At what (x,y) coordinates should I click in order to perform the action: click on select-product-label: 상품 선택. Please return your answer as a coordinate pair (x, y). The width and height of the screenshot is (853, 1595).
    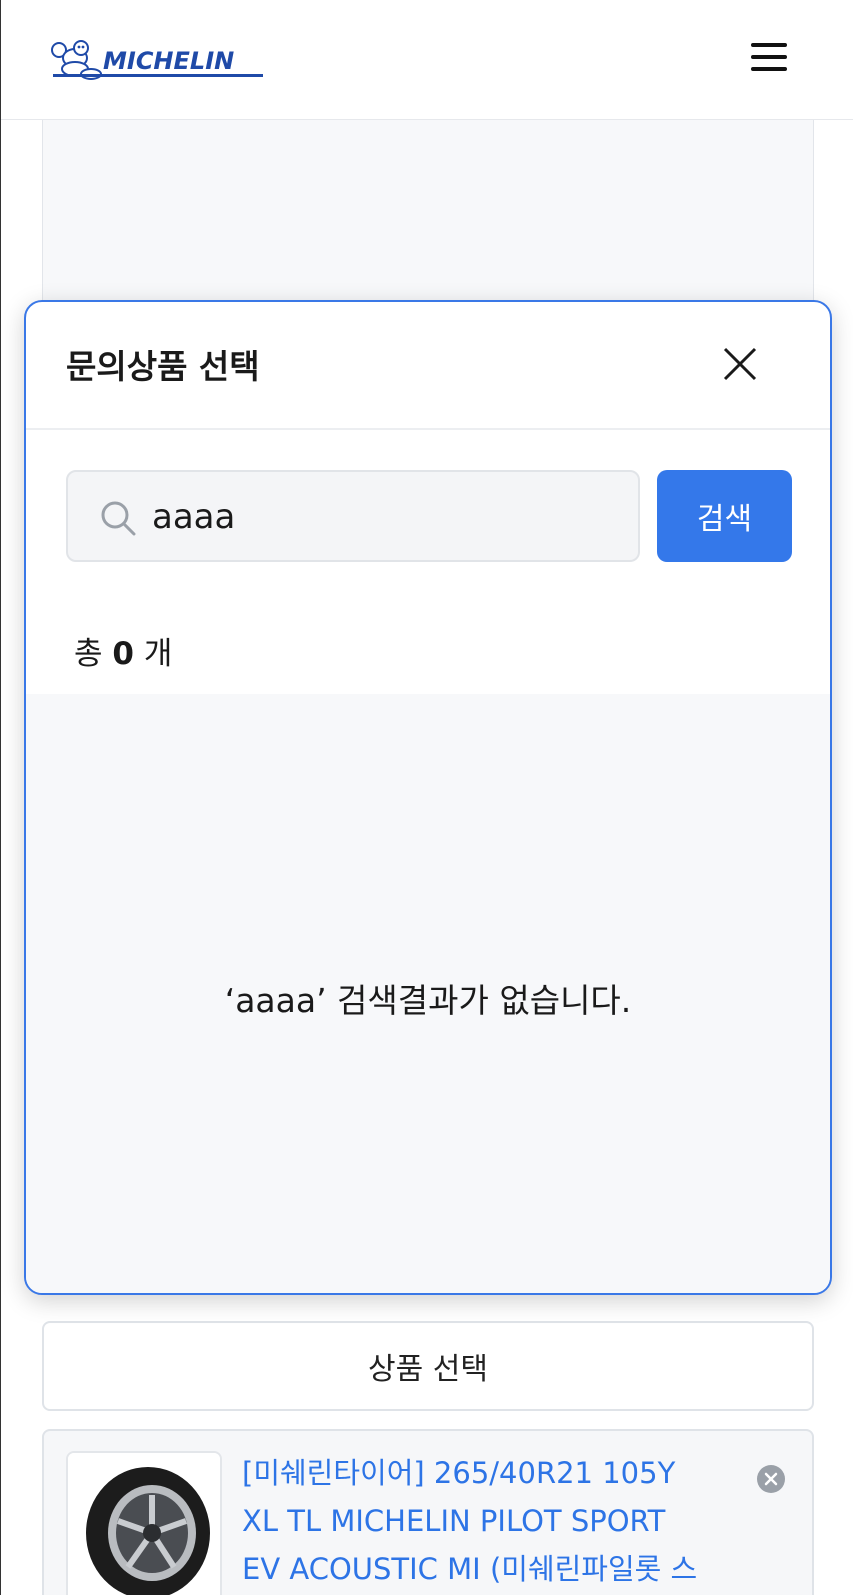
    Looking at the image, I should click on (428, 1369).